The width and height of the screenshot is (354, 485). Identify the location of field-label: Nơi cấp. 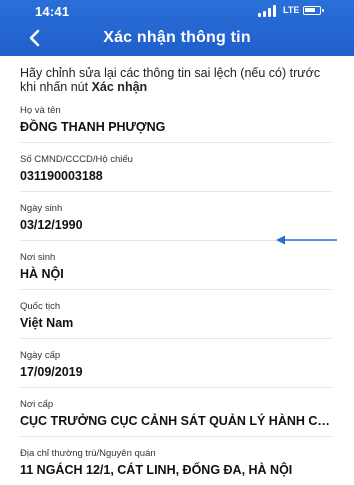
(37, 404).